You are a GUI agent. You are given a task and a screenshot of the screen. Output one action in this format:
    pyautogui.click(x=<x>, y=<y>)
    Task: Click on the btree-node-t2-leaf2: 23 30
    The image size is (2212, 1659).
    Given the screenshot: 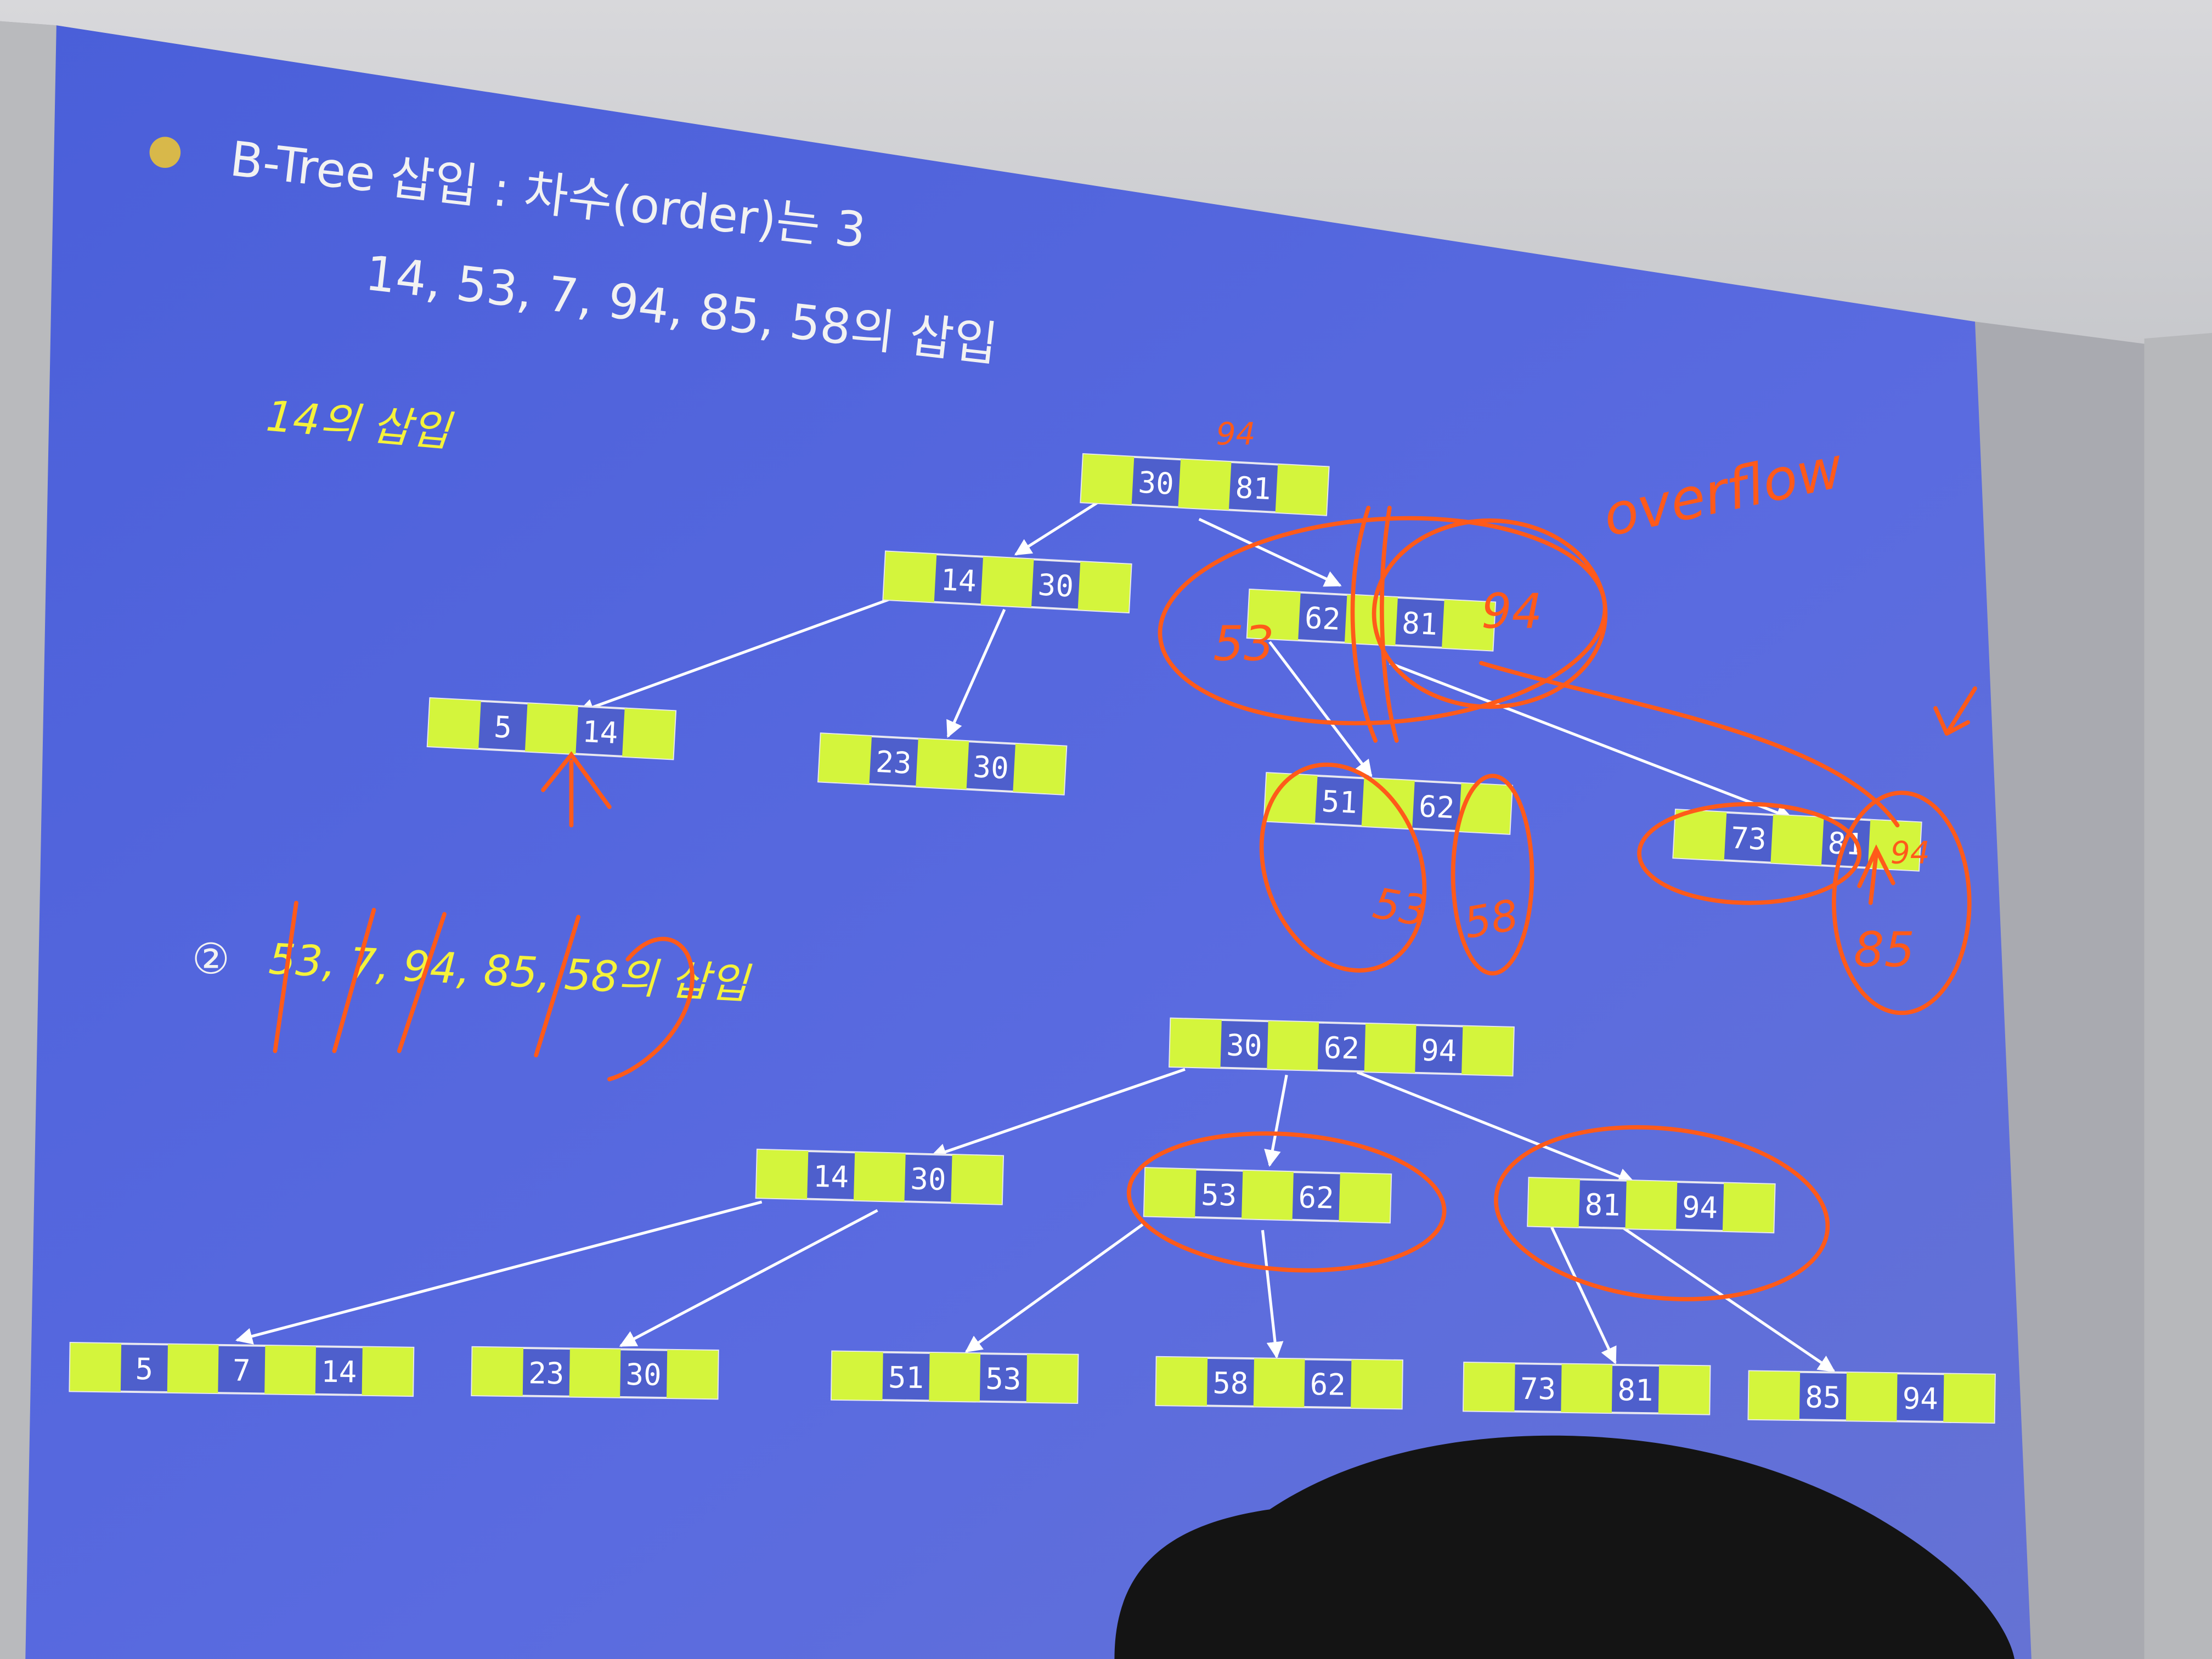 What is the action you would take?
    pyautogui.click(x=595, y=1373)
    